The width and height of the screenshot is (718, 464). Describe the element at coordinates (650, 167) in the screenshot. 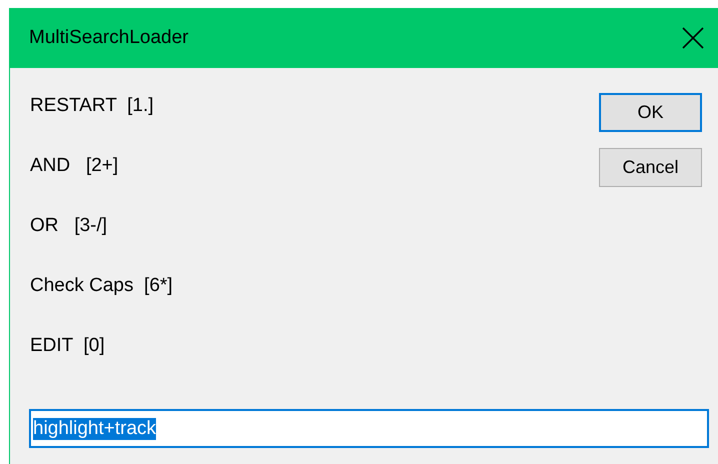

I see `cancel-button: Cancel` at that location.